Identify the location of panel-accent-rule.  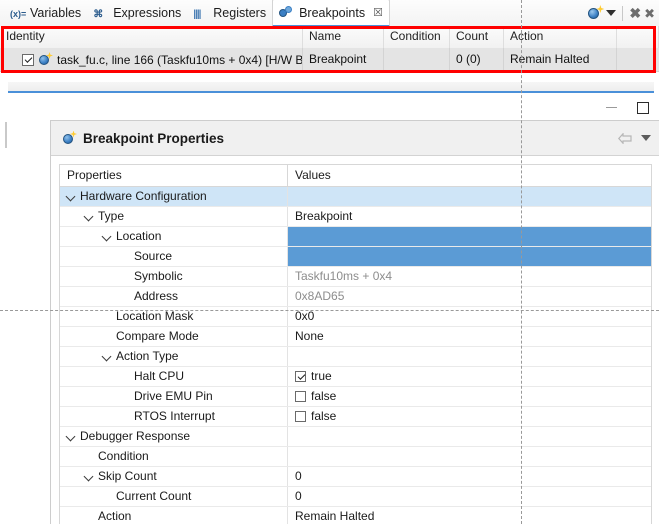
(331, 92).